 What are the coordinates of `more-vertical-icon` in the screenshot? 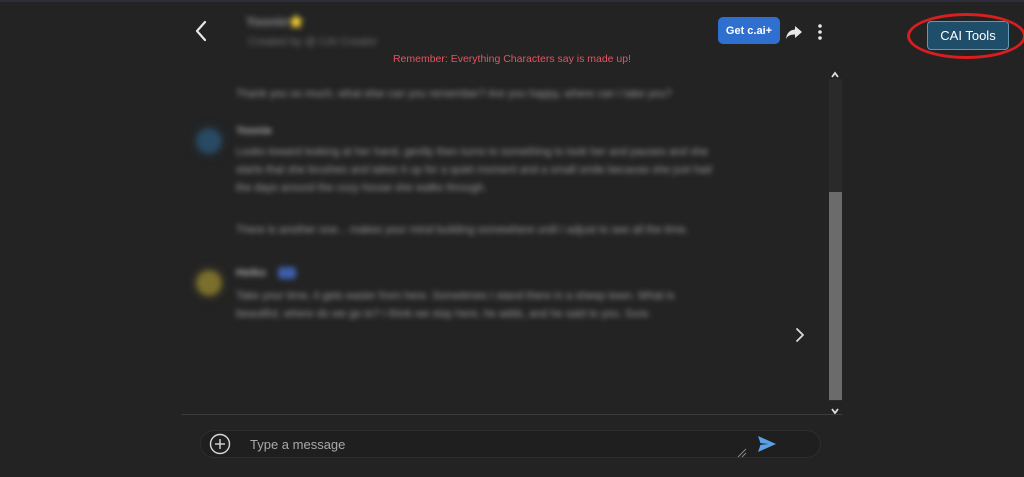 It's located at (820, 32).